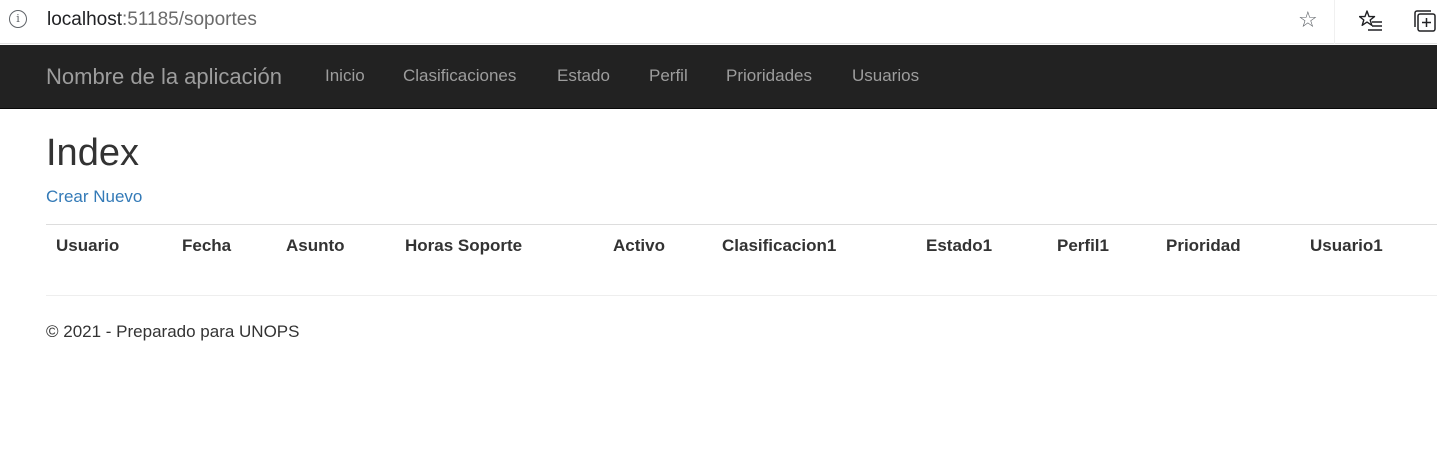 The width and height of the screenshot is (1437, 450). Describe the element at coordinates (639, 245) in the screenshot. I see `column-header-activo: Activo` at that location.